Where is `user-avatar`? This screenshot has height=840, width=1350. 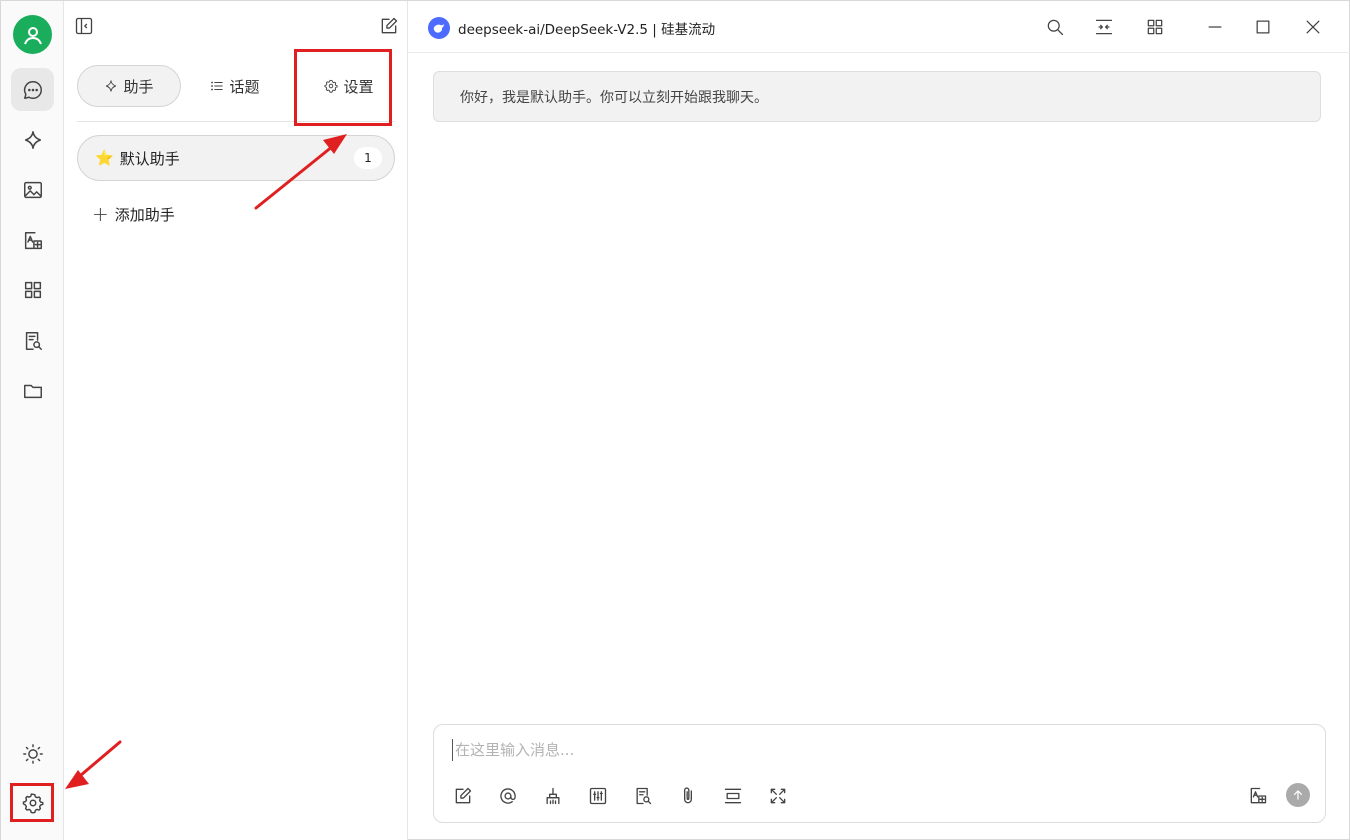 user-avatar is located at coordinates (32, 34).